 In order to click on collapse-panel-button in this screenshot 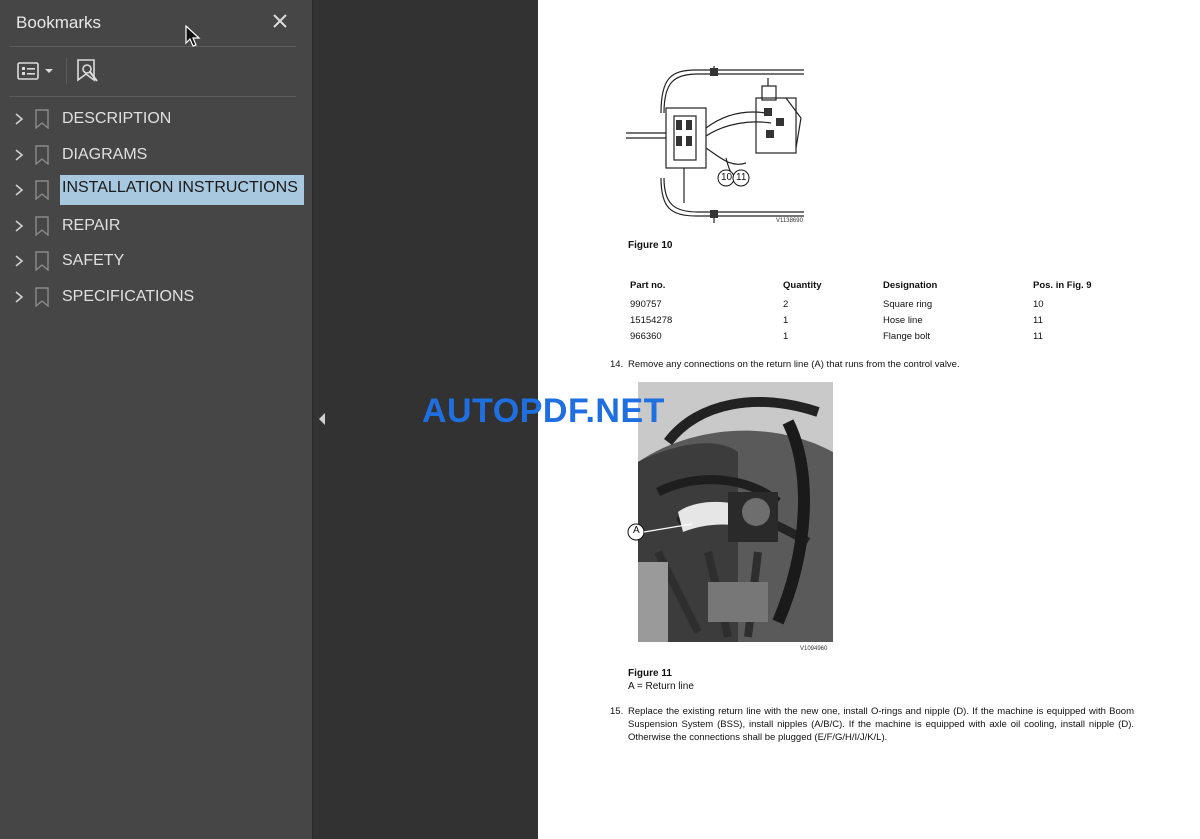, I will do `click(322, 421)`.